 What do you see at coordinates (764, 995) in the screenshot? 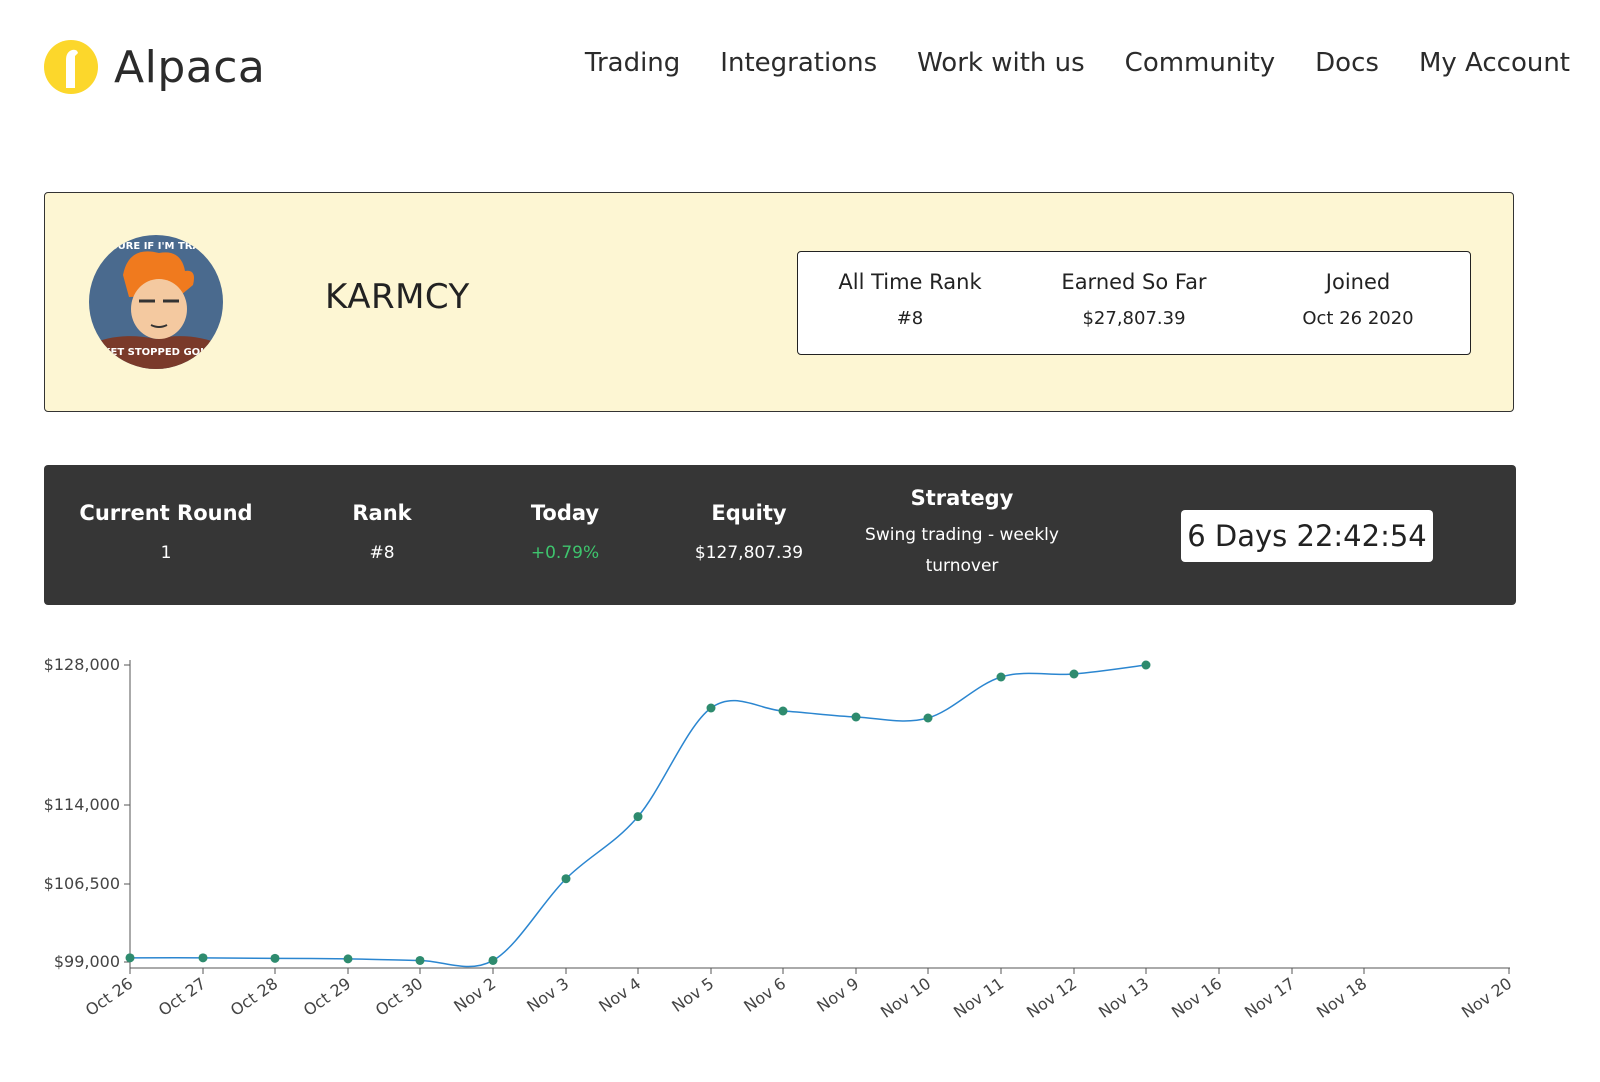
I see `x-tick-label: Nov 6` at bounding box center [764, 995].